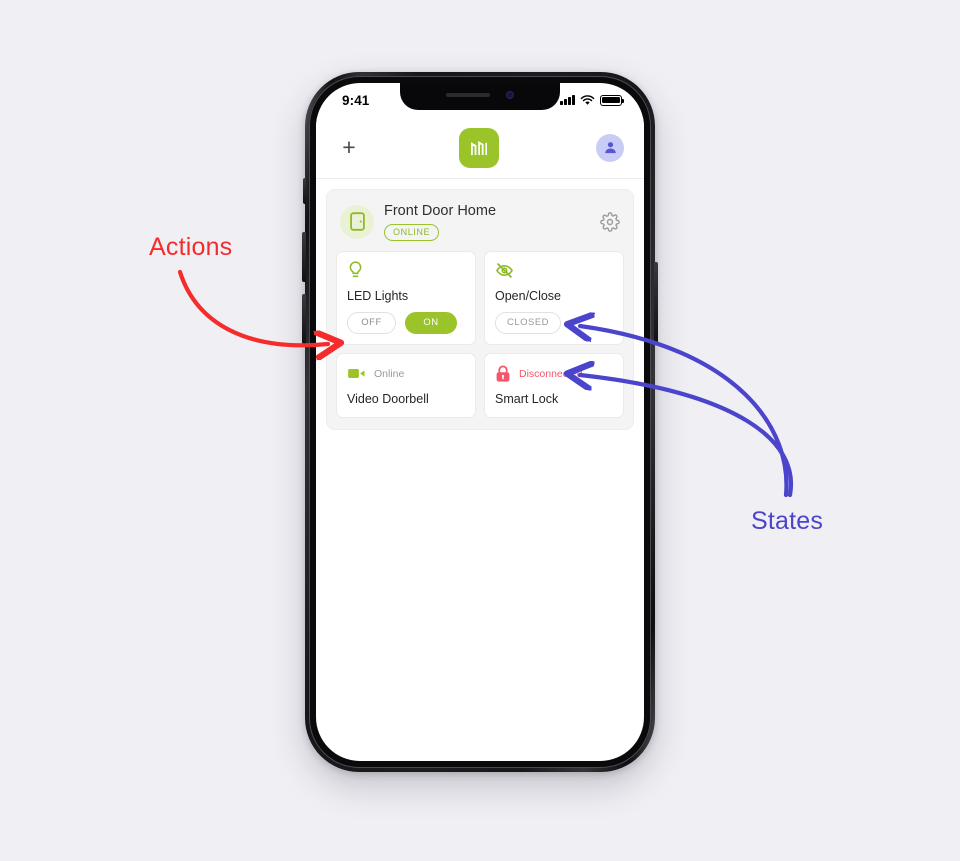  I want to click on device-tile-row: LED Lights OFF ON Open/Close CLOSED, so click(480, 297).